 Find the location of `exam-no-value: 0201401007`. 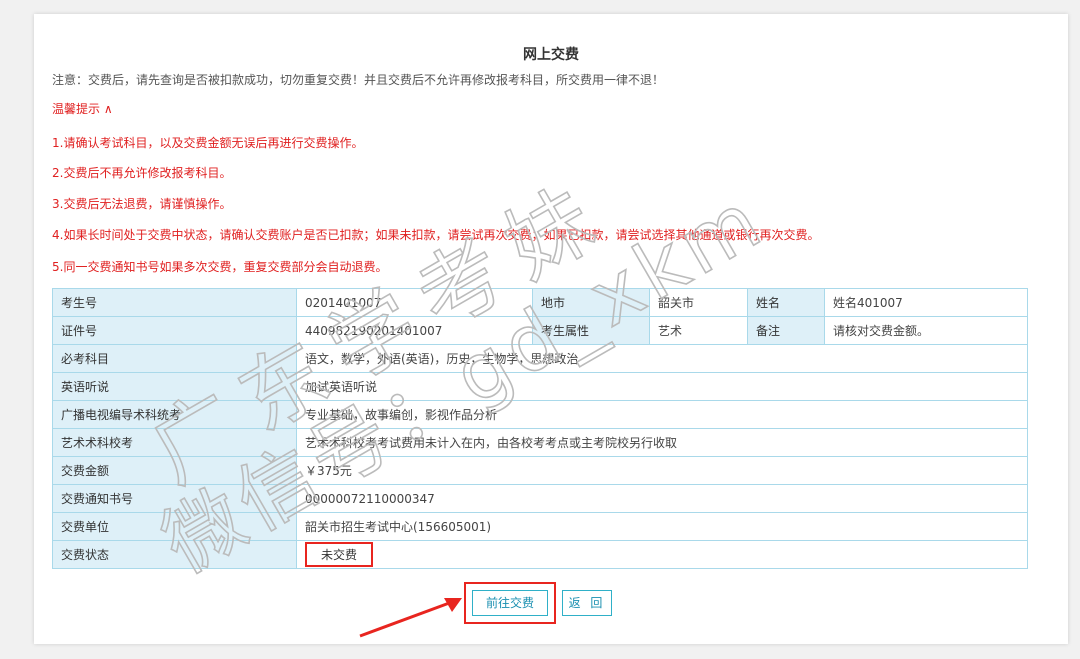

exam-no-value: 0201401007 is located at coordinates (414, 302).